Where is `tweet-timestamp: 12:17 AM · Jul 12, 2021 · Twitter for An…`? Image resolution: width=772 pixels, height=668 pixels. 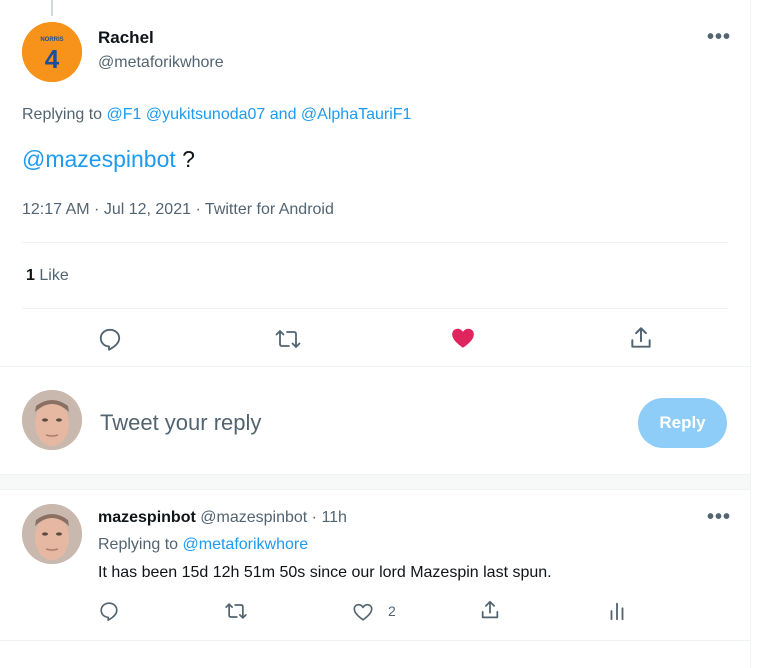
tweet-timestamp: 12:17 AM · Jul 12, 2021 · Twitter for An… is located at coordinates (178, 210).